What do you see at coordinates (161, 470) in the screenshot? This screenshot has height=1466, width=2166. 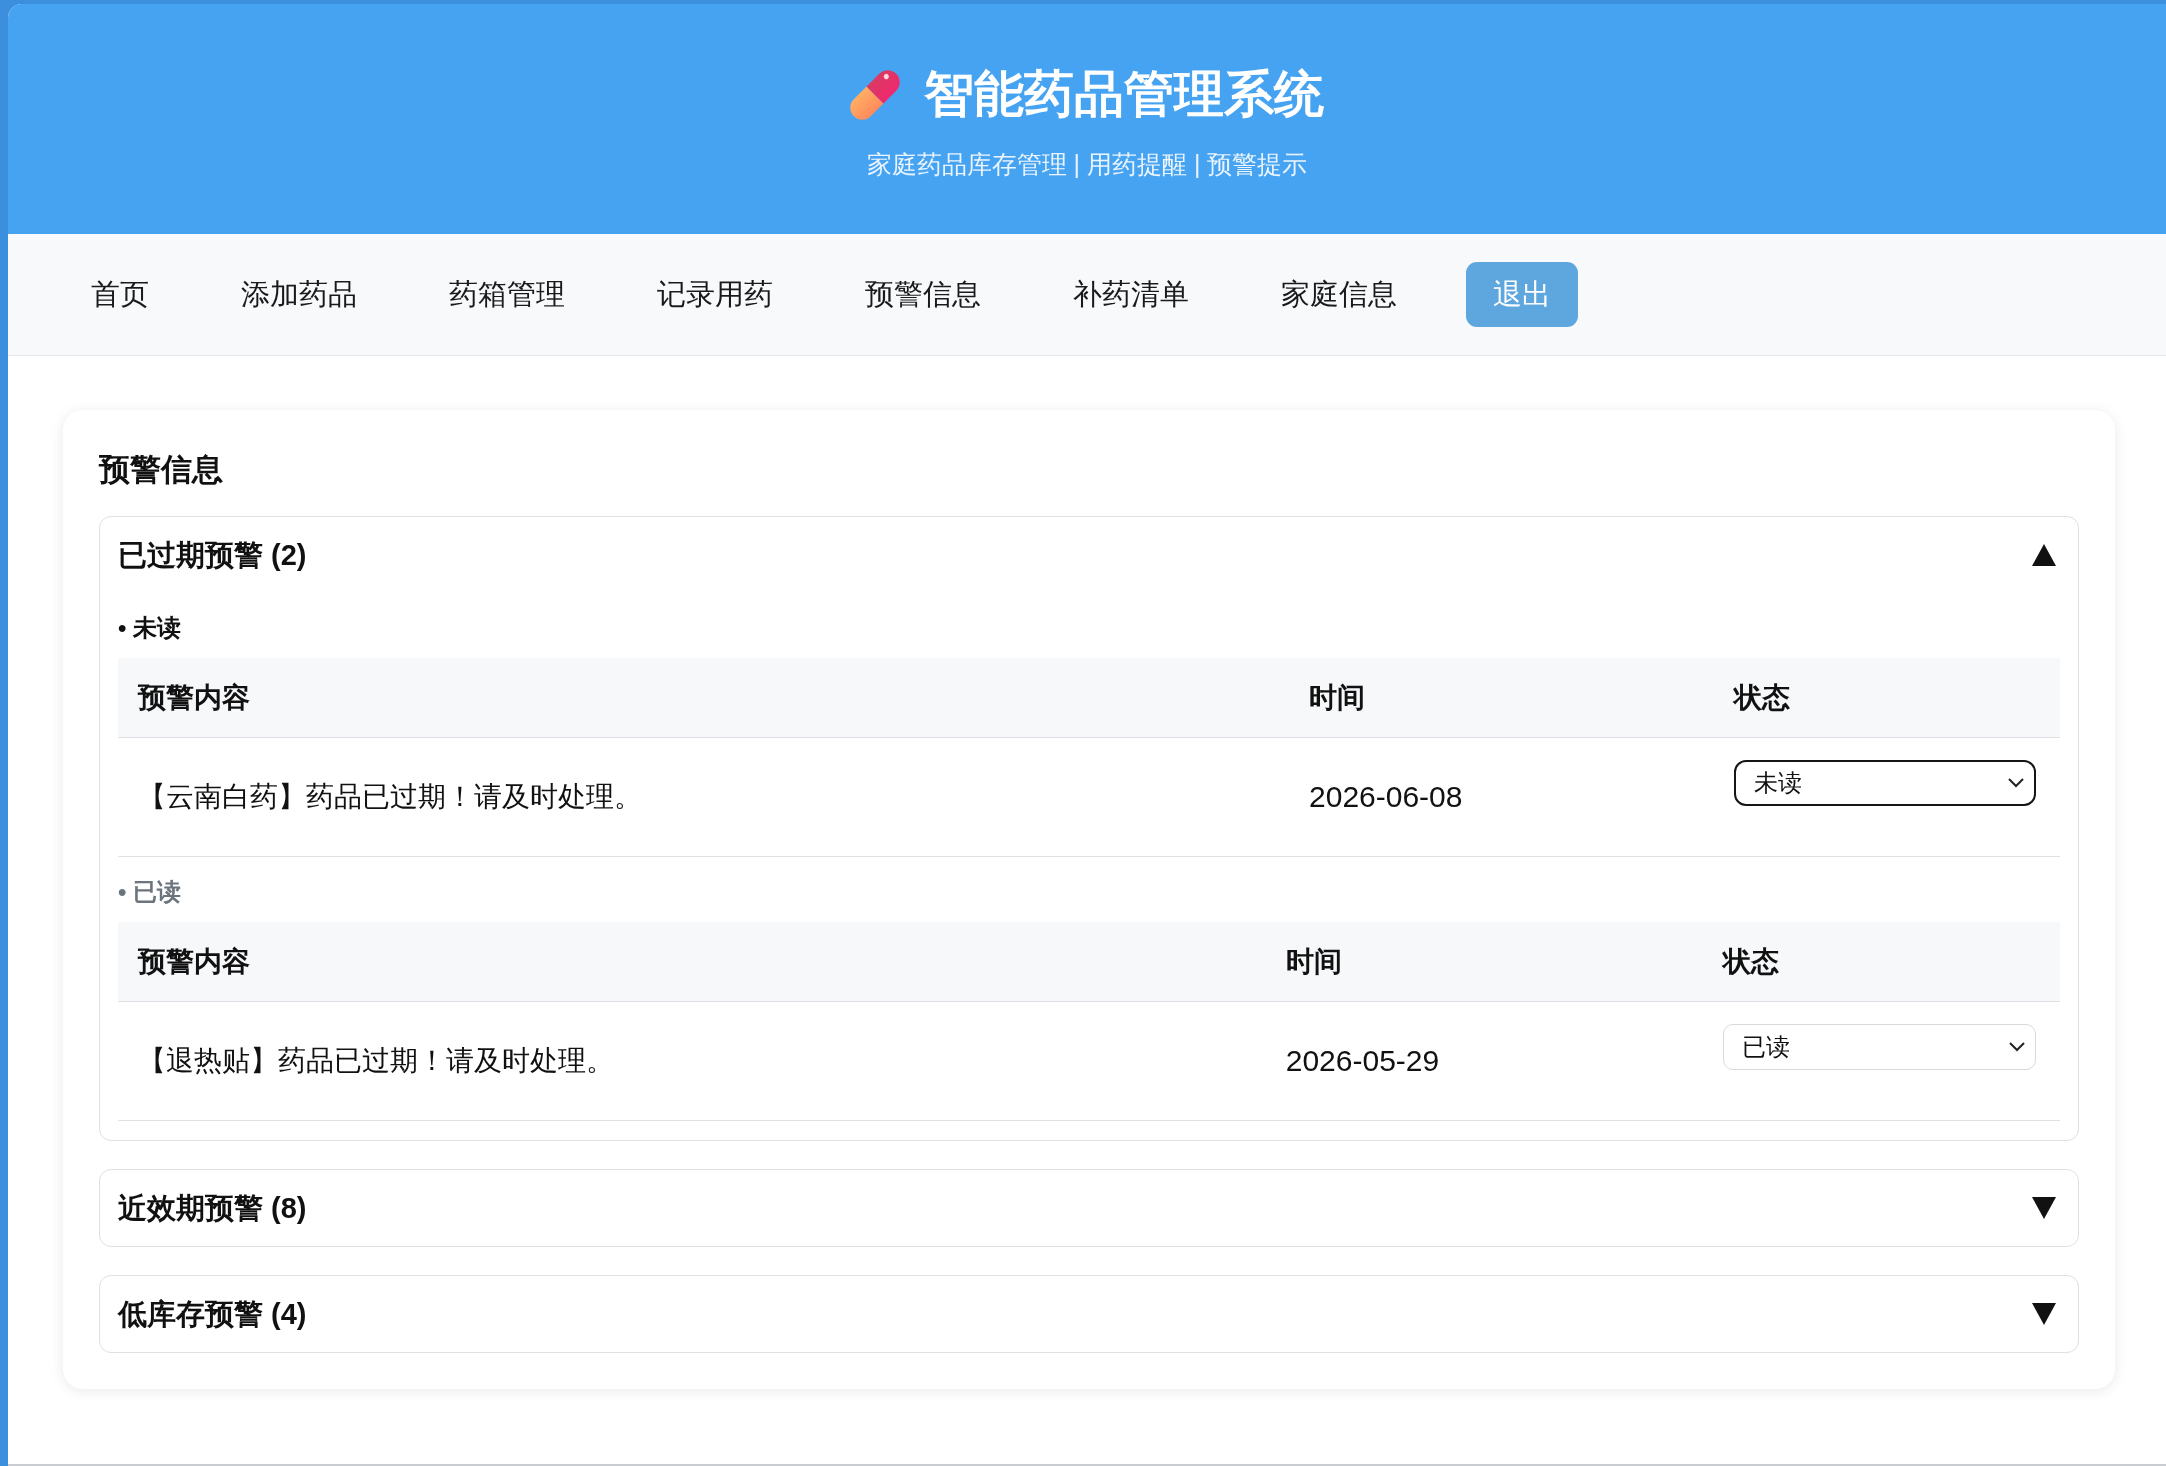 I see `card-title: 预警信息` at bounding box center [161, 470].